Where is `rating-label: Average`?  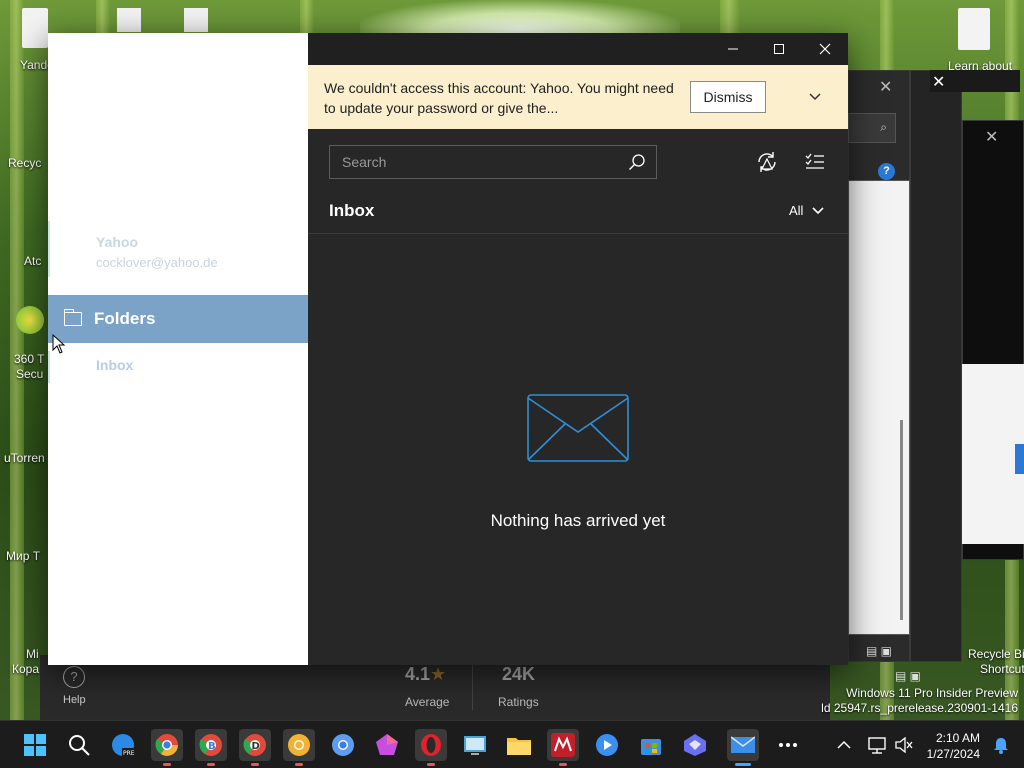
rating-label: Average is located at coordinates (427, 702).